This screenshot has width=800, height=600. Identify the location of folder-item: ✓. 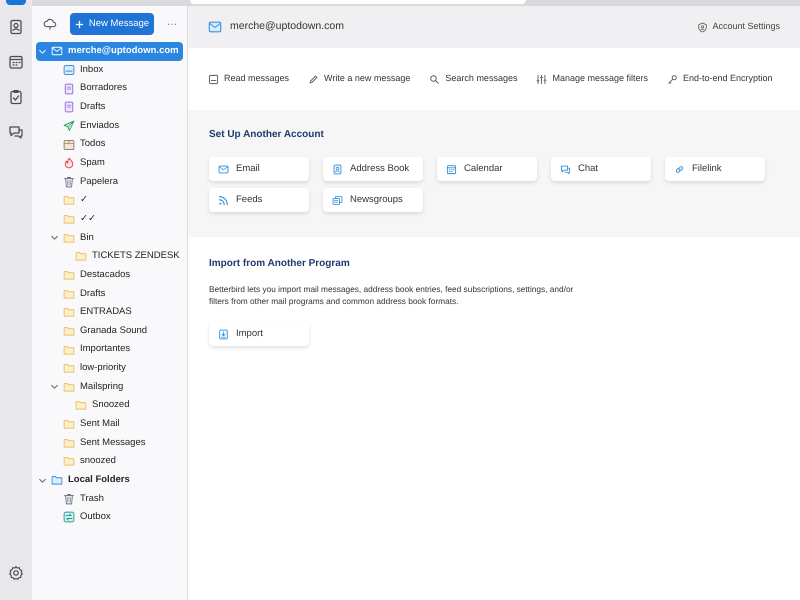
(109, 200).